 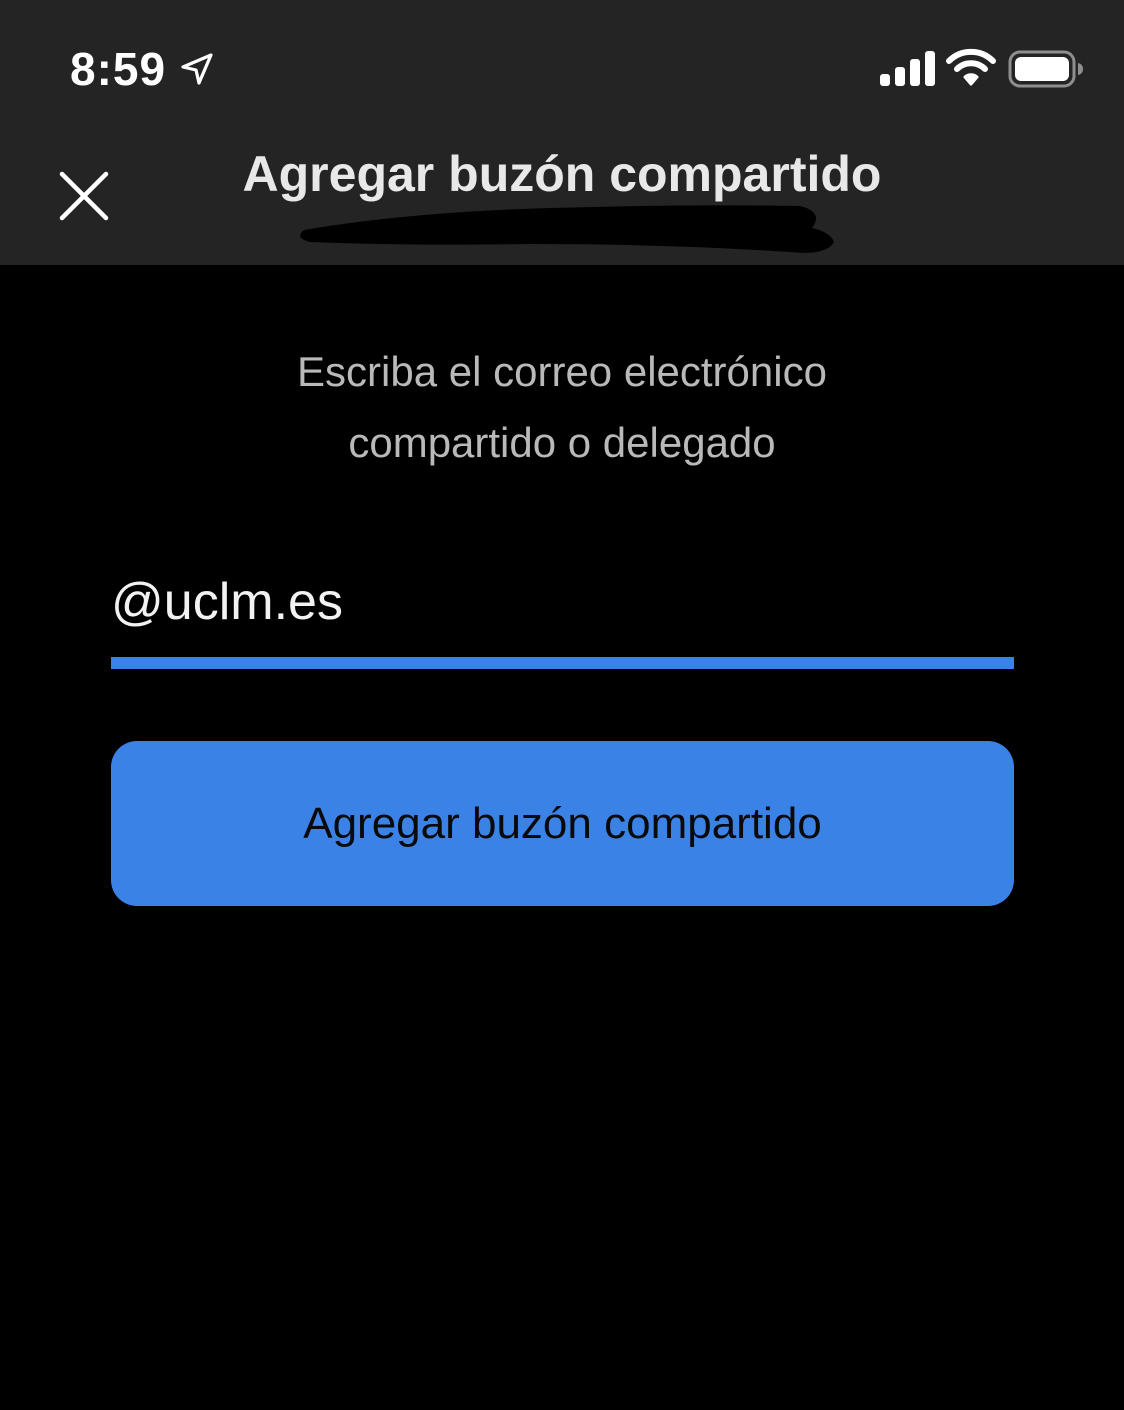 What do you see at coordinates (971, 67) in the screenshot?
I see `wifi-icon` at bounding box center [971, 67].